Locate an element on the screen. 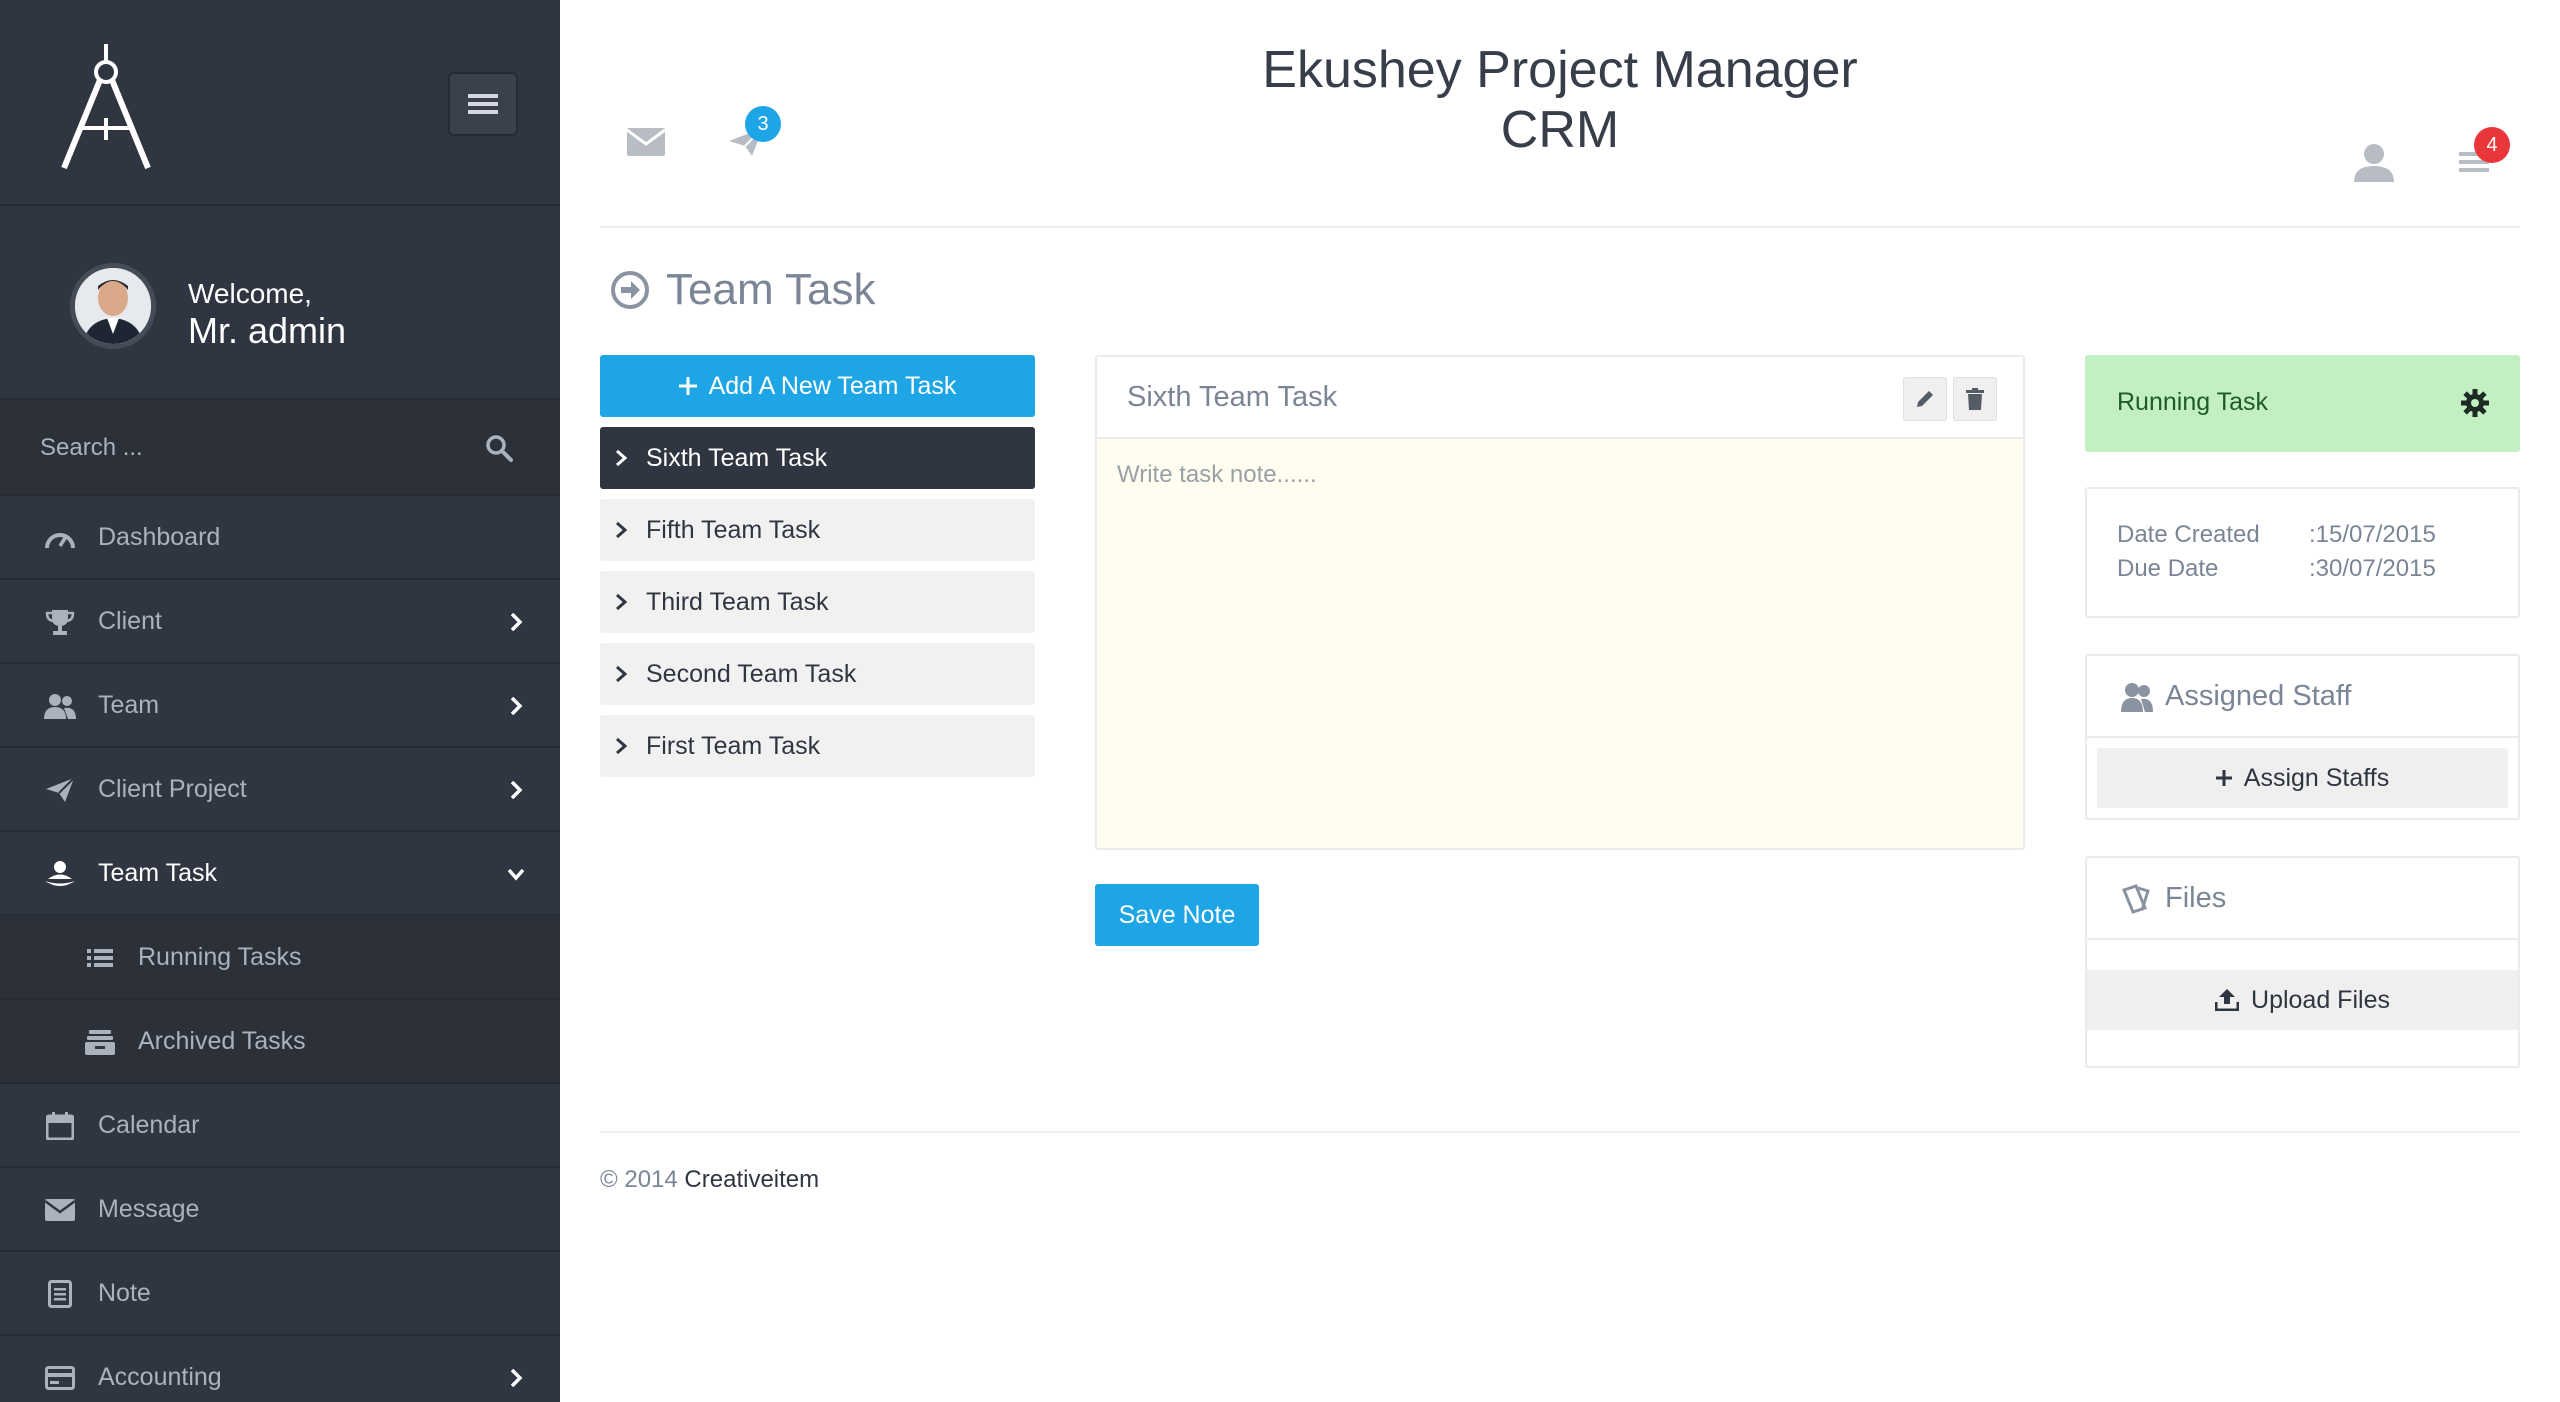  messages-button is located at coordinates (646, 142).